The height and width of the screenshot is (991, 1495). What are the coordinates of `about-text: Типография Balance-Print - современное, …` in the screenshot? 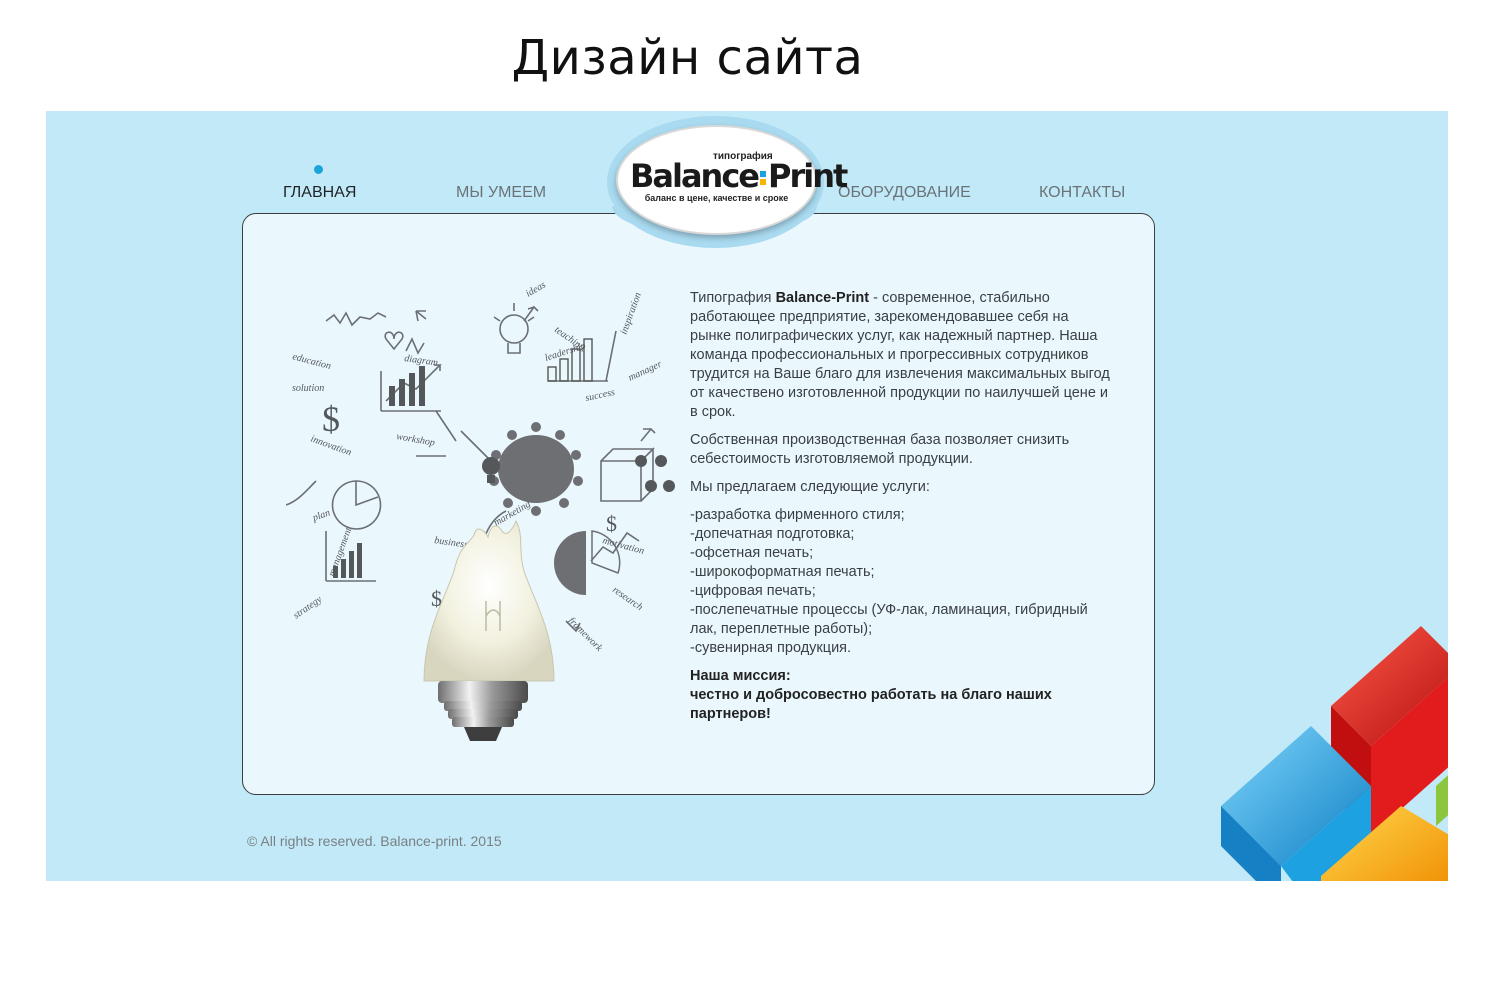 It's located at (900, 511).